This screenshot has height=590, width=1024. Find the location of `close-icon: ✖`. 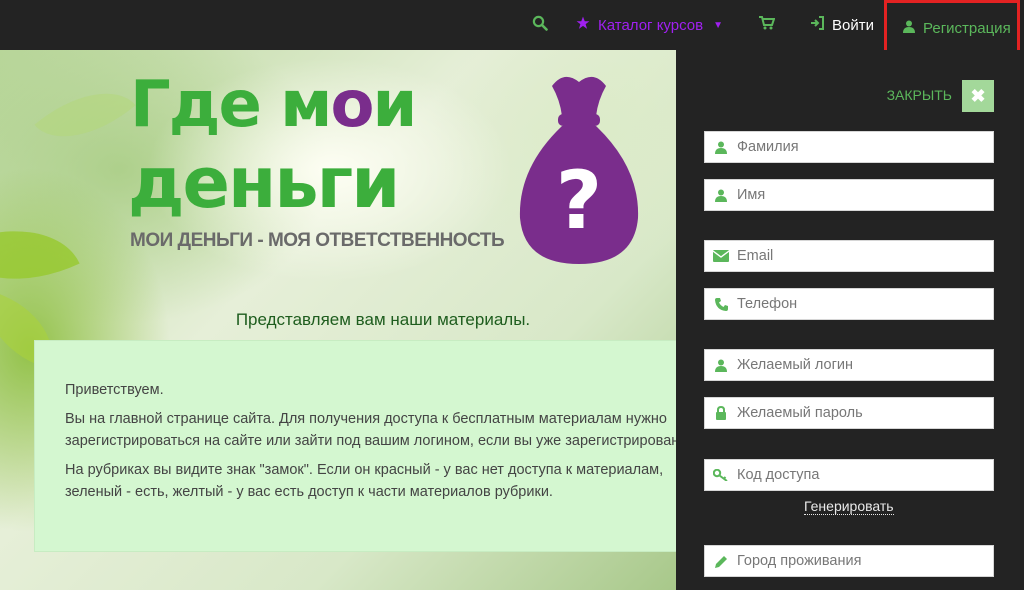

close-icon: ✖ is located at coordinates (978, 95).